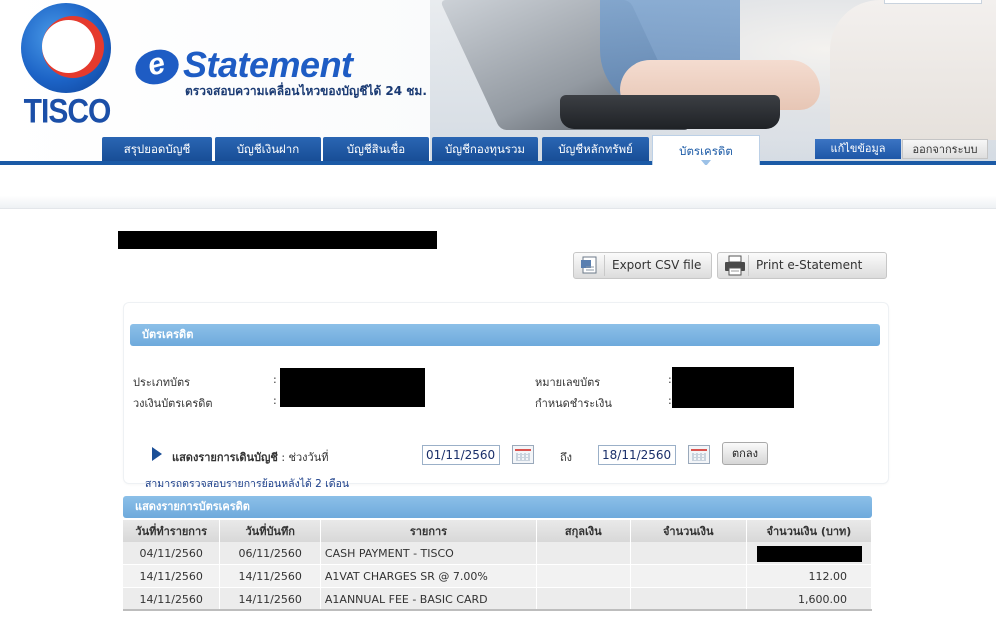 The width and height of the screenshot is (996, 633). What do you see at coordinates (247, 484) in the screenshot?
I see `history-note: สามารถตรวจสอบรายการย้อนหลังได้ 2 เดือน` at bounding box center [247, 484].